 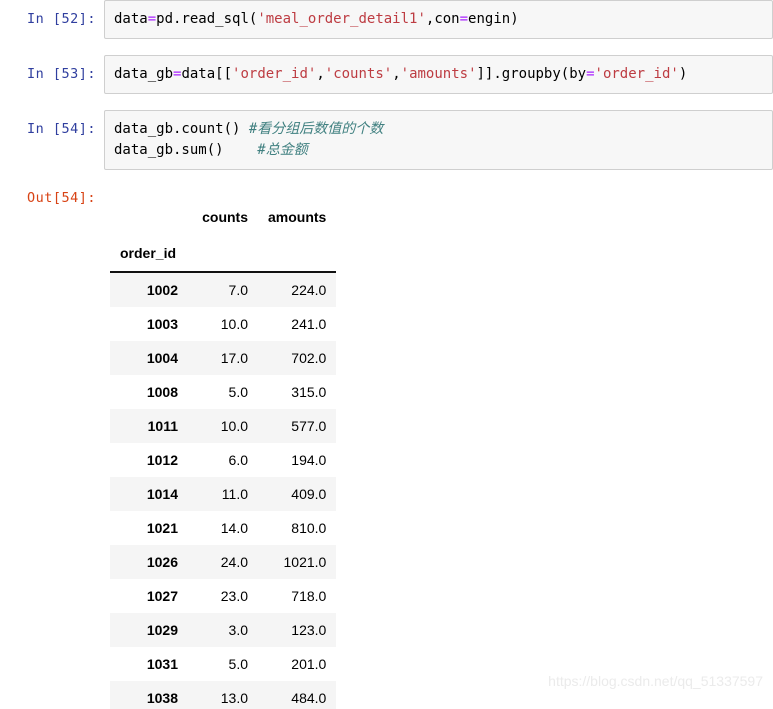 I want to click on table-row: 1012 6.0 194.0, so click(x=223, y=460).